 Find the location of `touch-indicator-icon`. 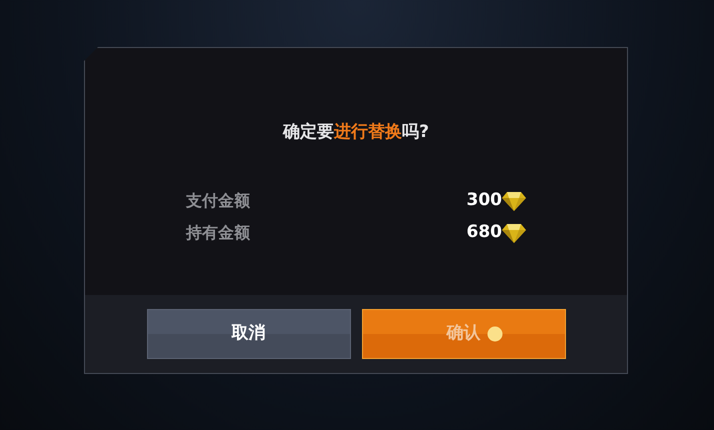

touch-indicator-icon is located at coordinates (494, 334).